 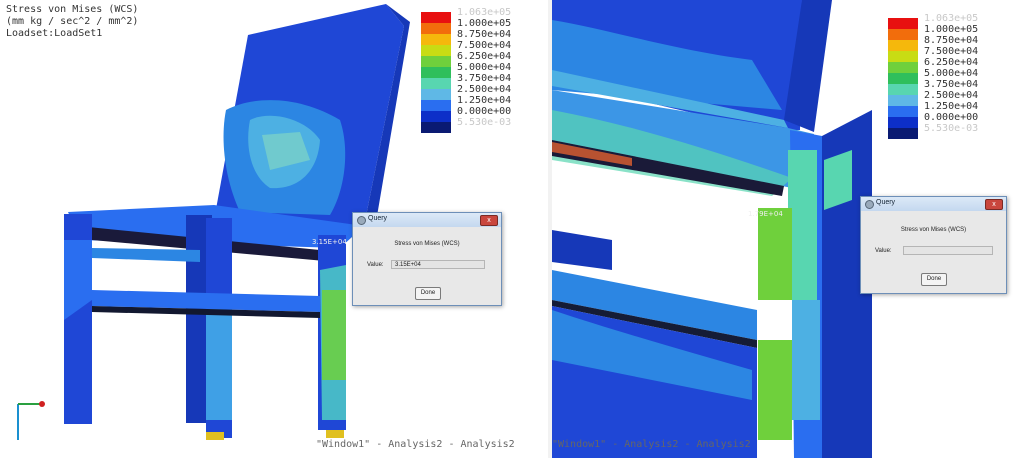 What do you see at coordinates (329, 242) in the screenshot?
I see `probe-value-label: 3.15E+04` at bounding box center [329, 242].